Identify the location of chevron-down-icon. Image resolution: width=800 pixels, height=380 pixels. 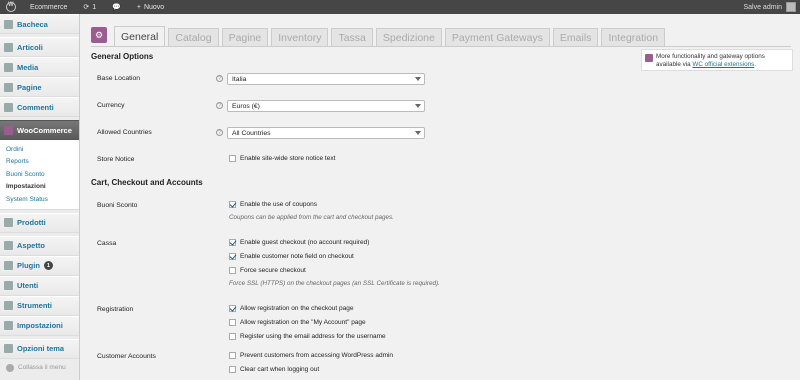
(418, 133).